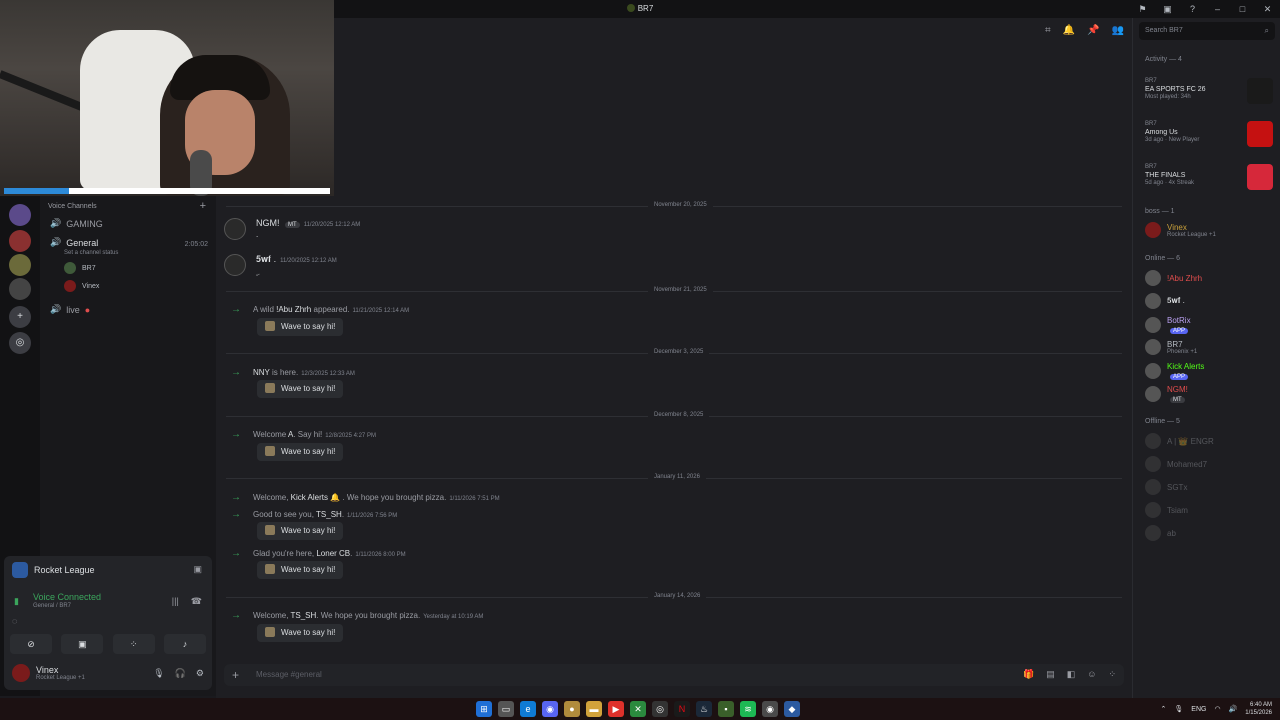  What do you see at coordinates (1112, 674) in the screenshot?
I see `apps-icon: ⁘` at bounding box center [1112, 674].